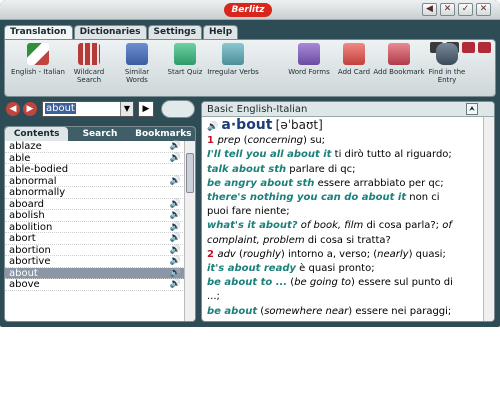 This screenshot has width=500, height=405. Describe the element at coordinates (309, 59) in the screenshot. I see `tool-word-forms: Word Forms` at that location.